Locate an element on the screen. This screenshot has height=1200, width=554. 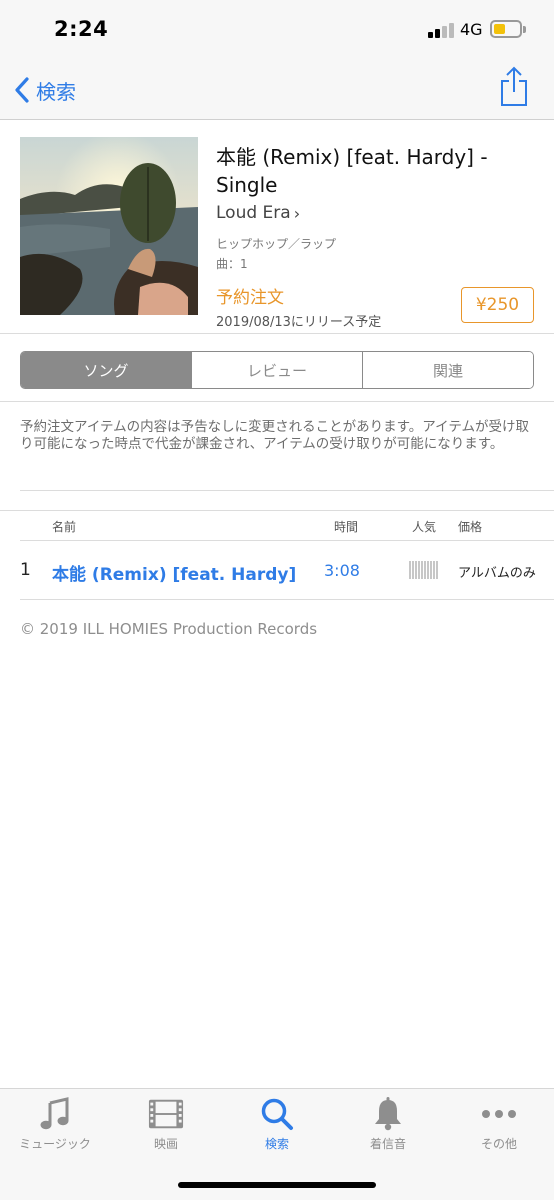
popularity-bars-icon is located at coordinates (424, 570).